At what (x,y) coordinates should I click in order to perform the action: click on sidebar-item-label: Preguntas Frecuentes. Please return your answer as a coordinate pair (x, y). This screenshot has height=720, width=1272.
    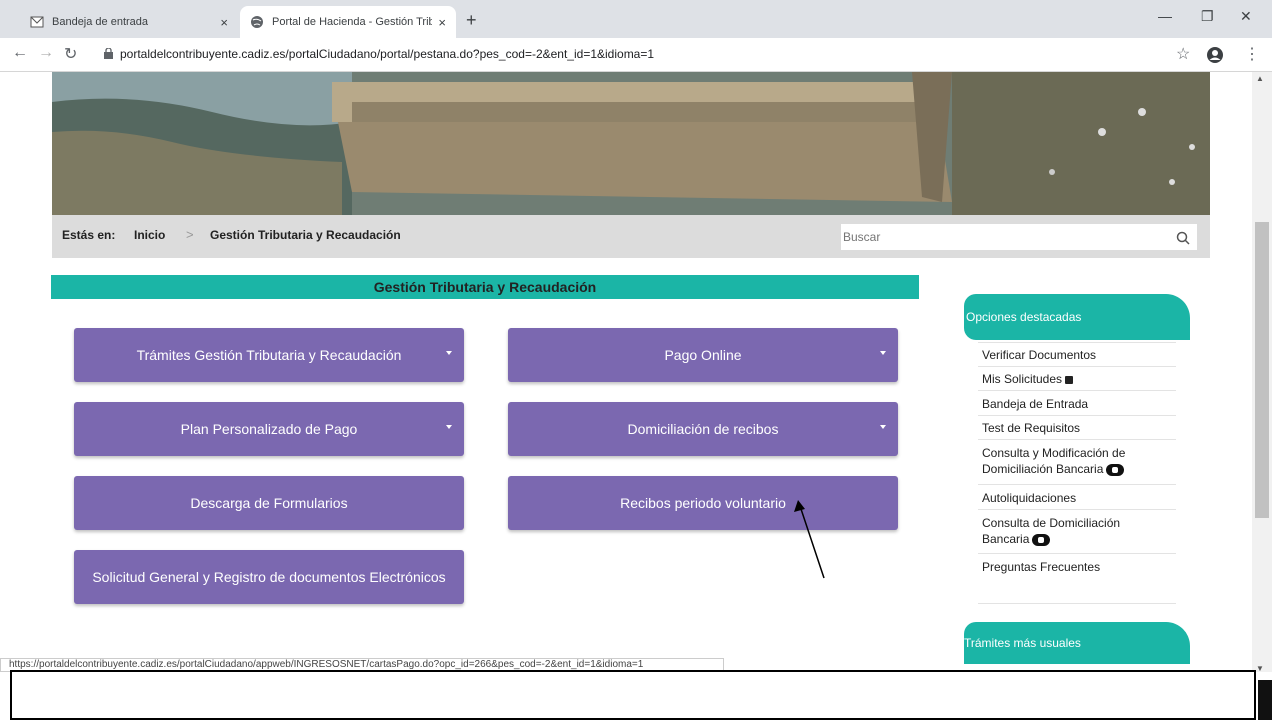
    Looking at the image, I should click on (1041, 567).